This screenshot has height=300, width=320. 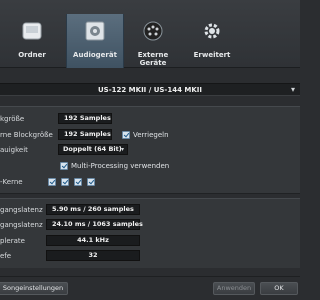 What do you see at coordinates (14, 150) in the screenshot?
I see `precision-label: auigkeit` at bounding box center [14, 150].